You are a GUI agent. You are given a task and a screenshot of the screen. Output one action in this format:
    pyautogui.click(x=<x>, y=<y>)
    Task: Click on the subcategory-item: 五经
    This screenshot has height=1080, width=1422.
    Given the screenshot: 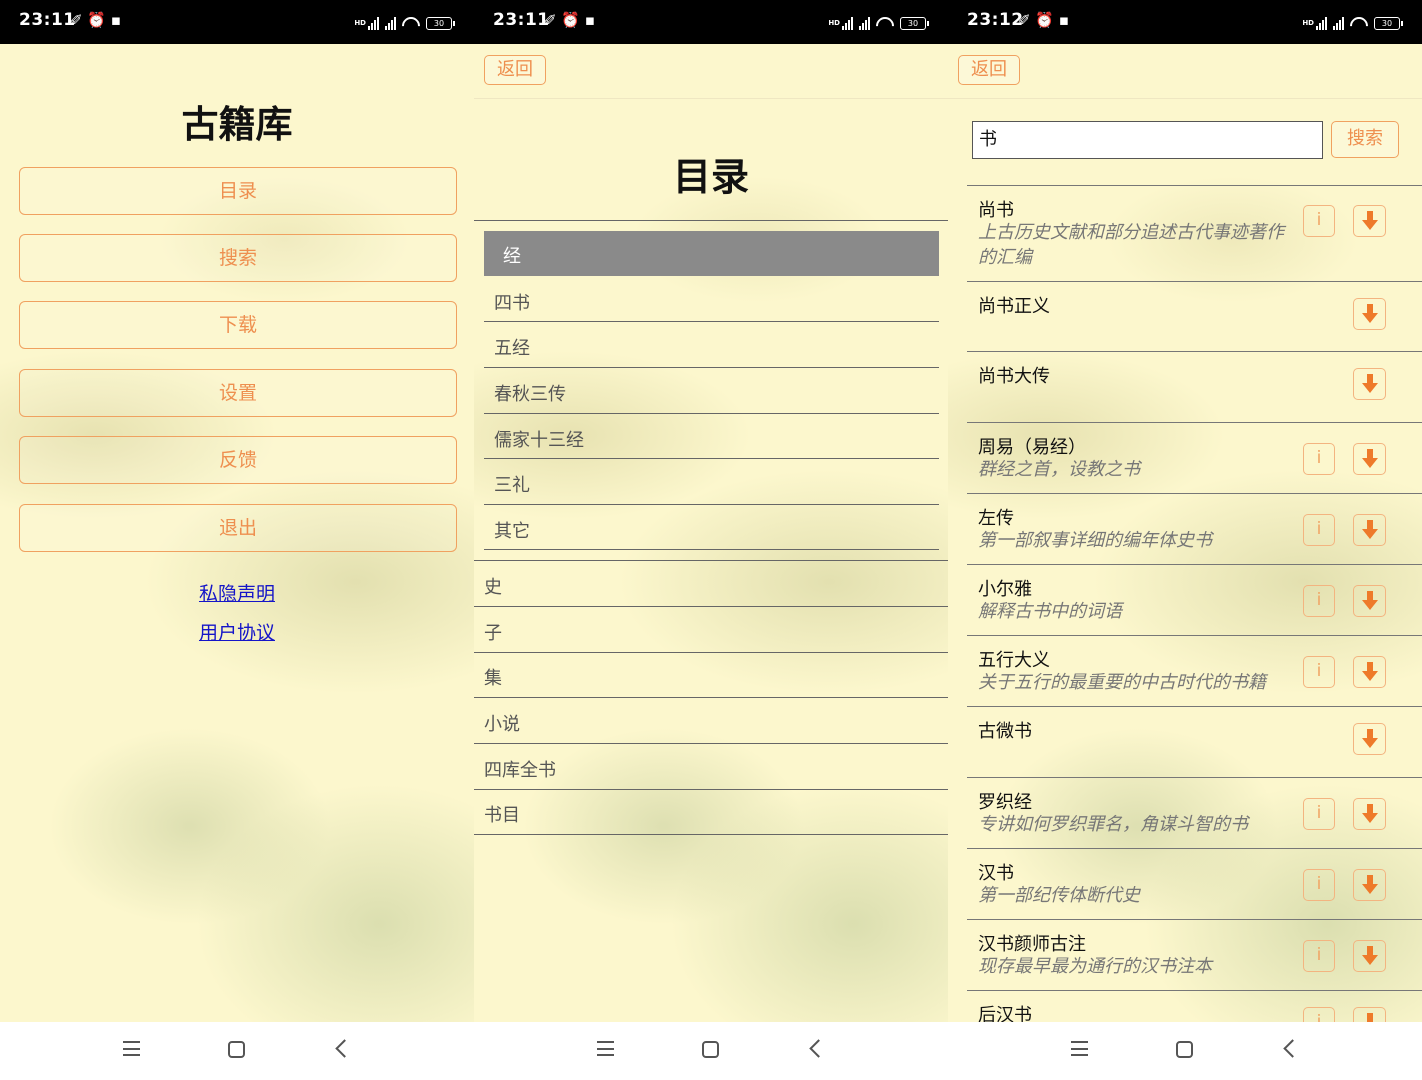 What is the action you would take?
    pyautogui.click(x=512, y=347)
    